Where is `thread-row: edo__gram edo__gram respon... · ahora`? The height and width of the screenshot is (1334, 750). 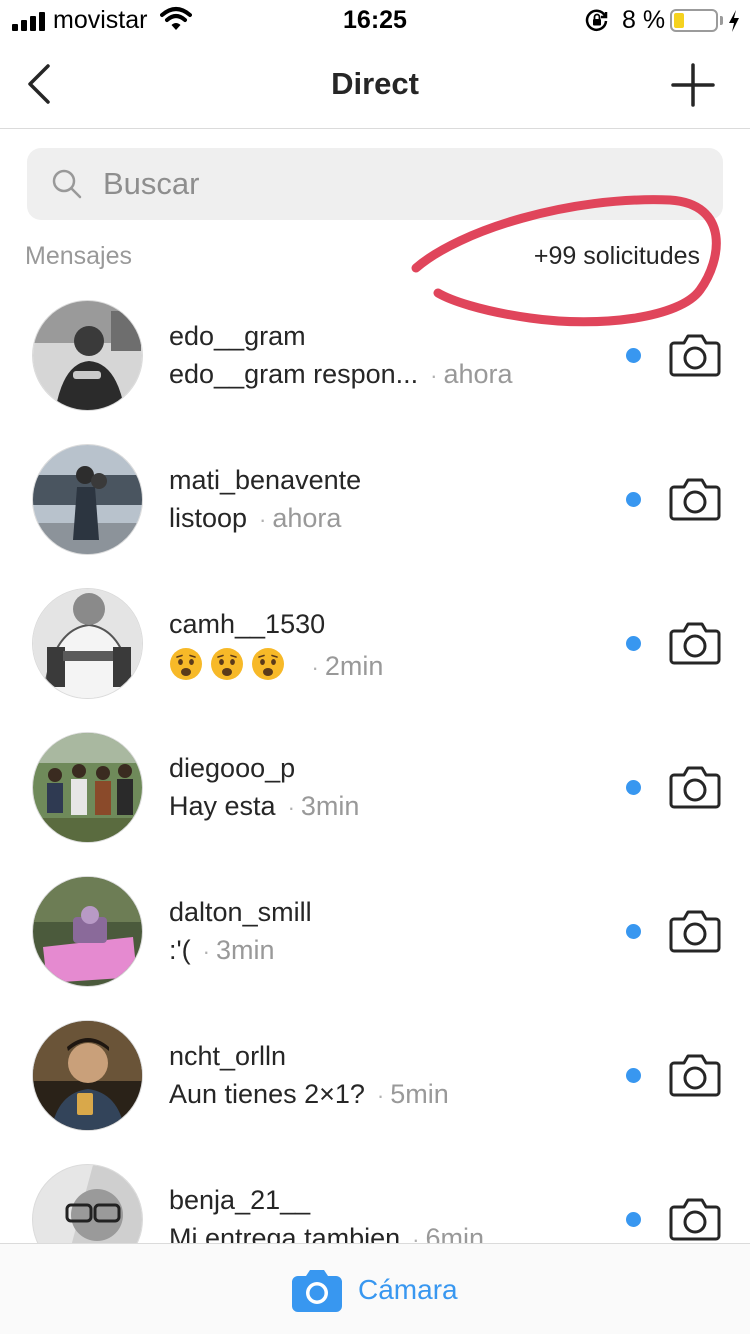
thread-row: edo__gram edo__gram respon... · ahora is located at coordinates (375, 355).